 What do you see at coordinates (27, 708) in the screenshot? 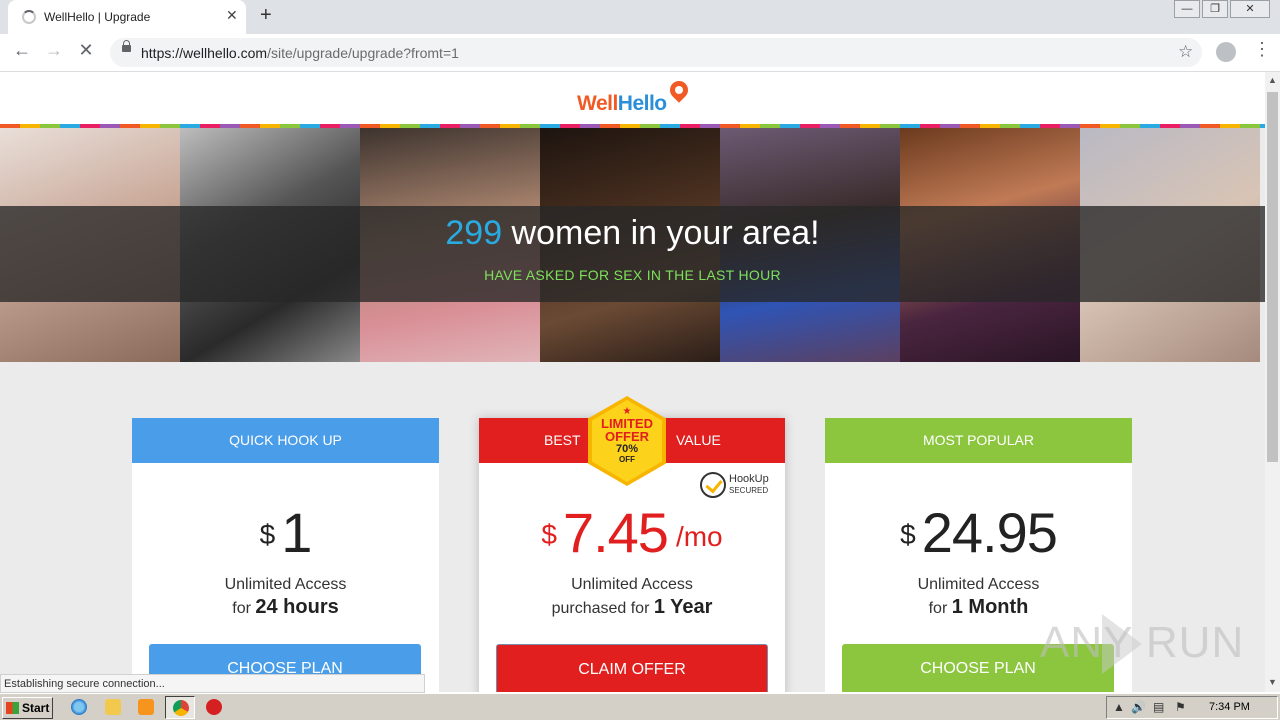
I see `start-button: Start` at bounding box center [27, 708].